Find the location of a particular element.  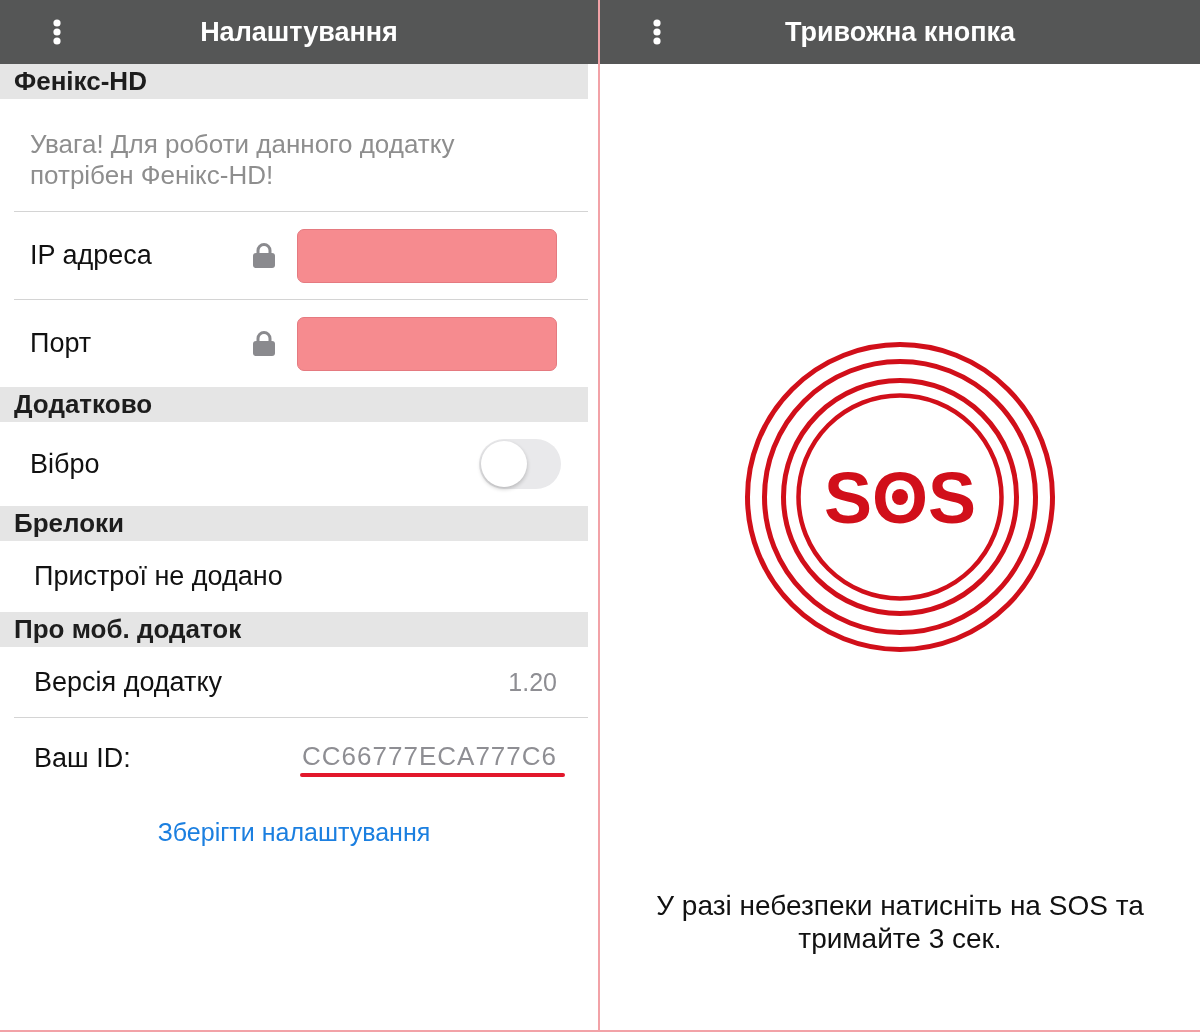

info-value: 1.20 is located at coordinates (532, 682).